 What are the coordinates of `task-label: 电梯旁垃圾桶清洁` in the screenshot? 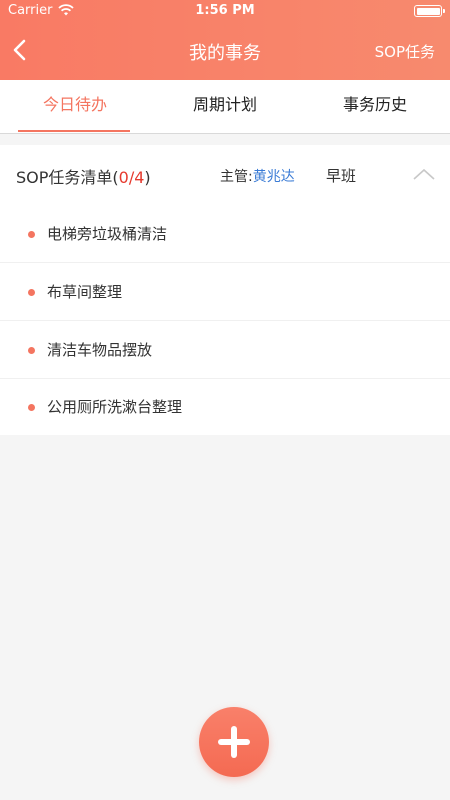 It's located at (107, 234).